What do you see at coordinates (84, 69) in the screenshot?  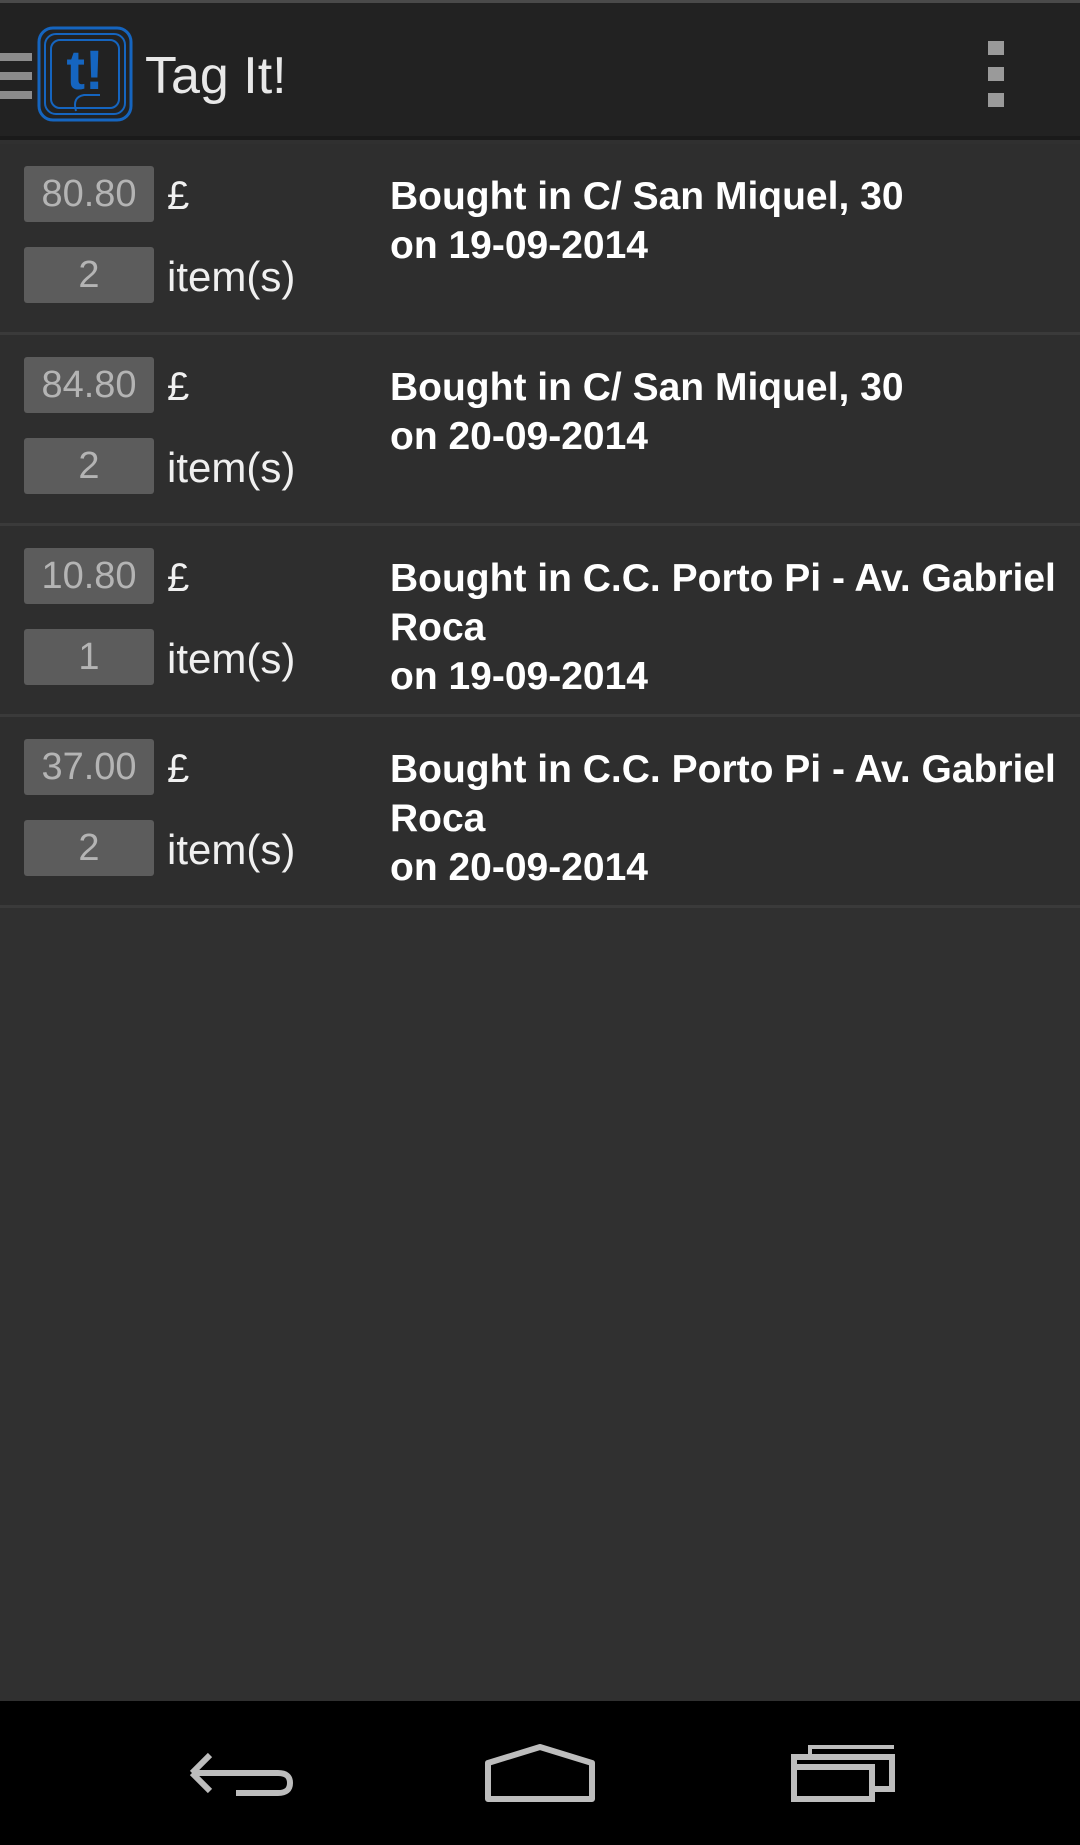 I see `svg-text: t!` at bounding box center [84, 69].